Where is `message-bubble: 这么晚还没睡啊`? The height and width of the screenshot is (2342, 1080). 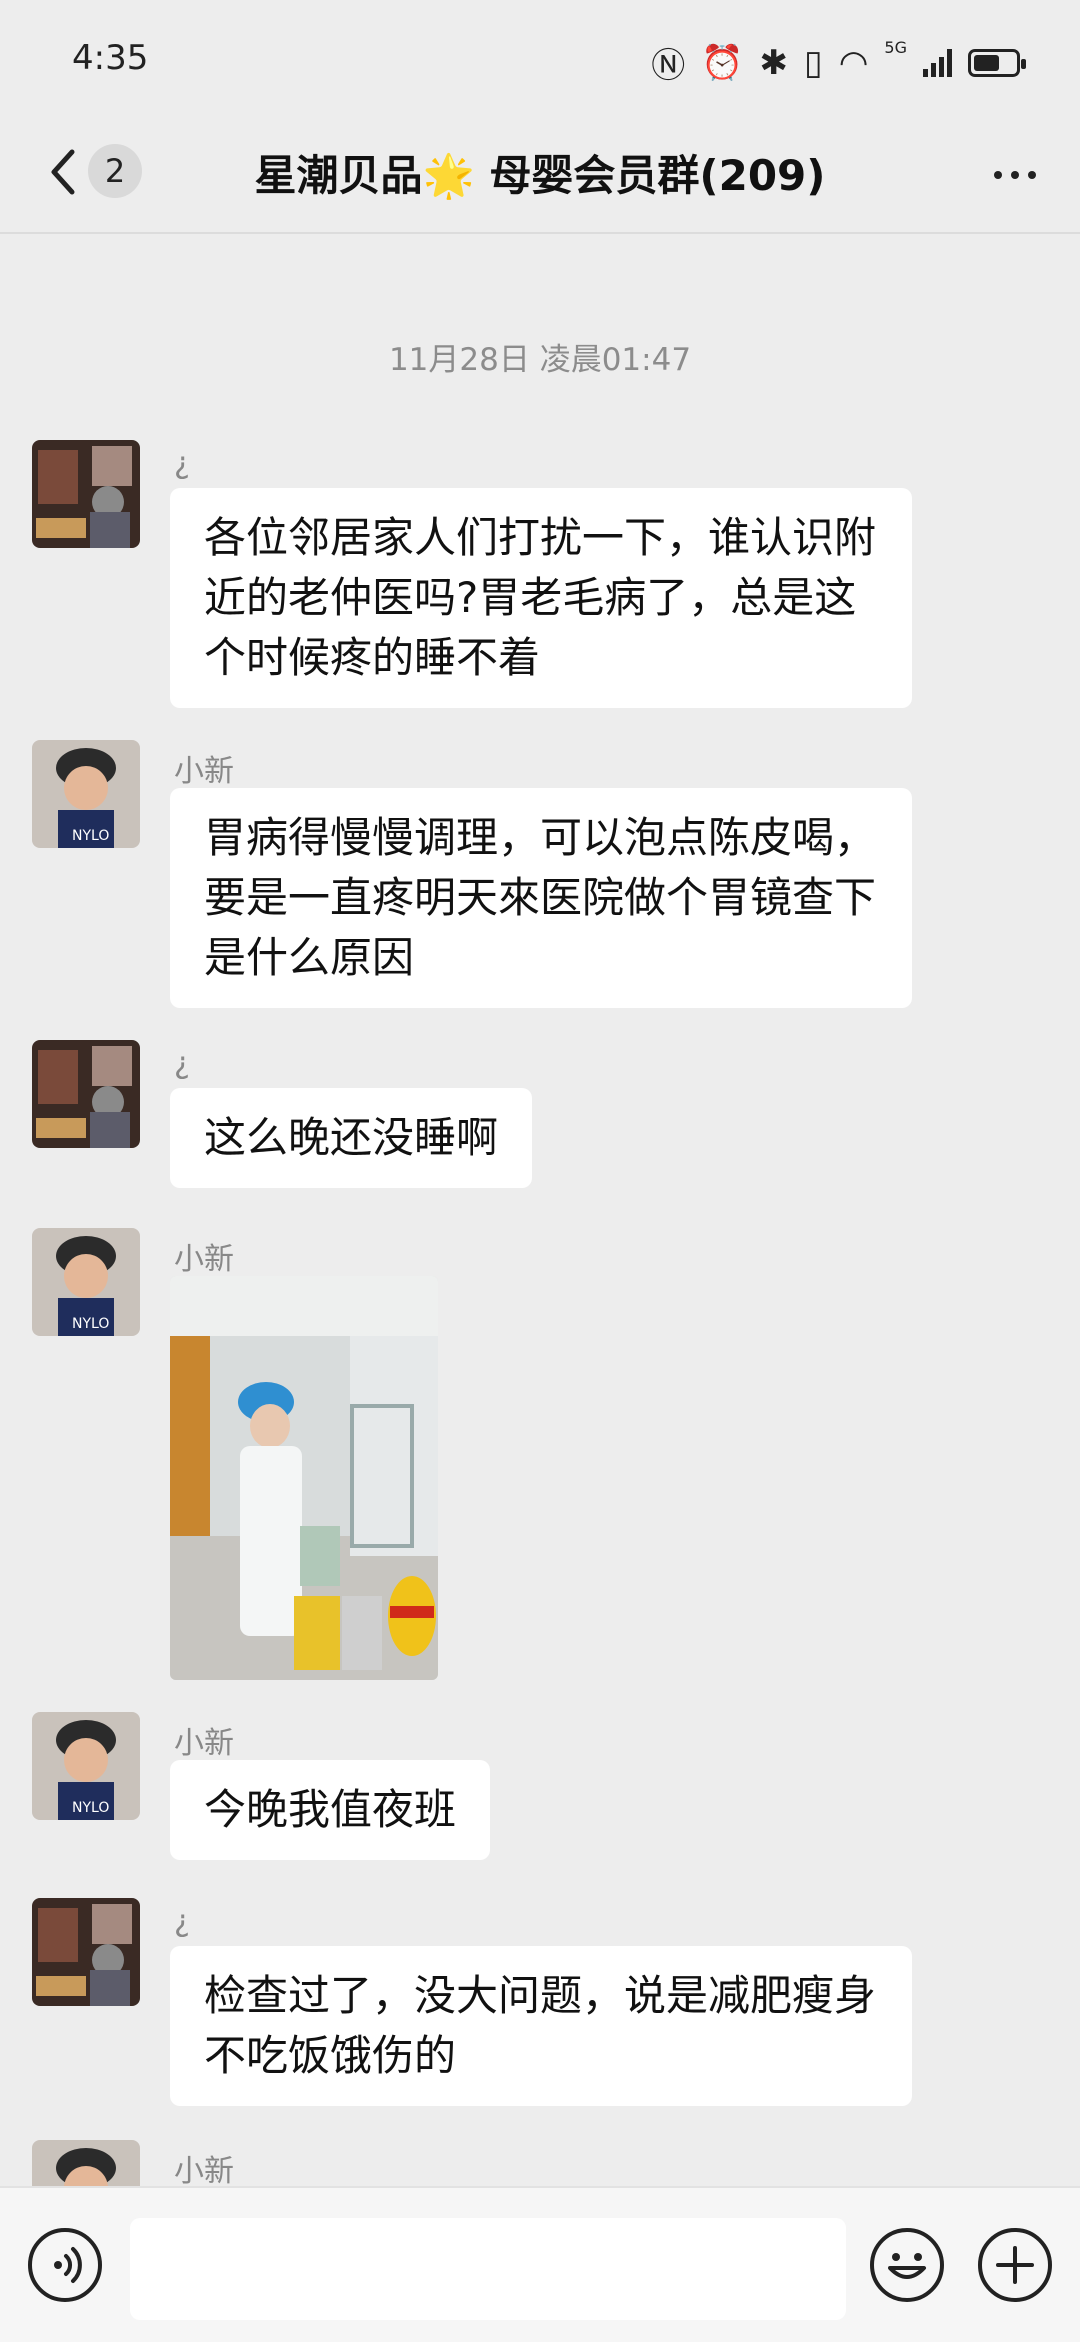 message-bubble: 这么晚还没睡啊 is located at coordinates (351, 1138).